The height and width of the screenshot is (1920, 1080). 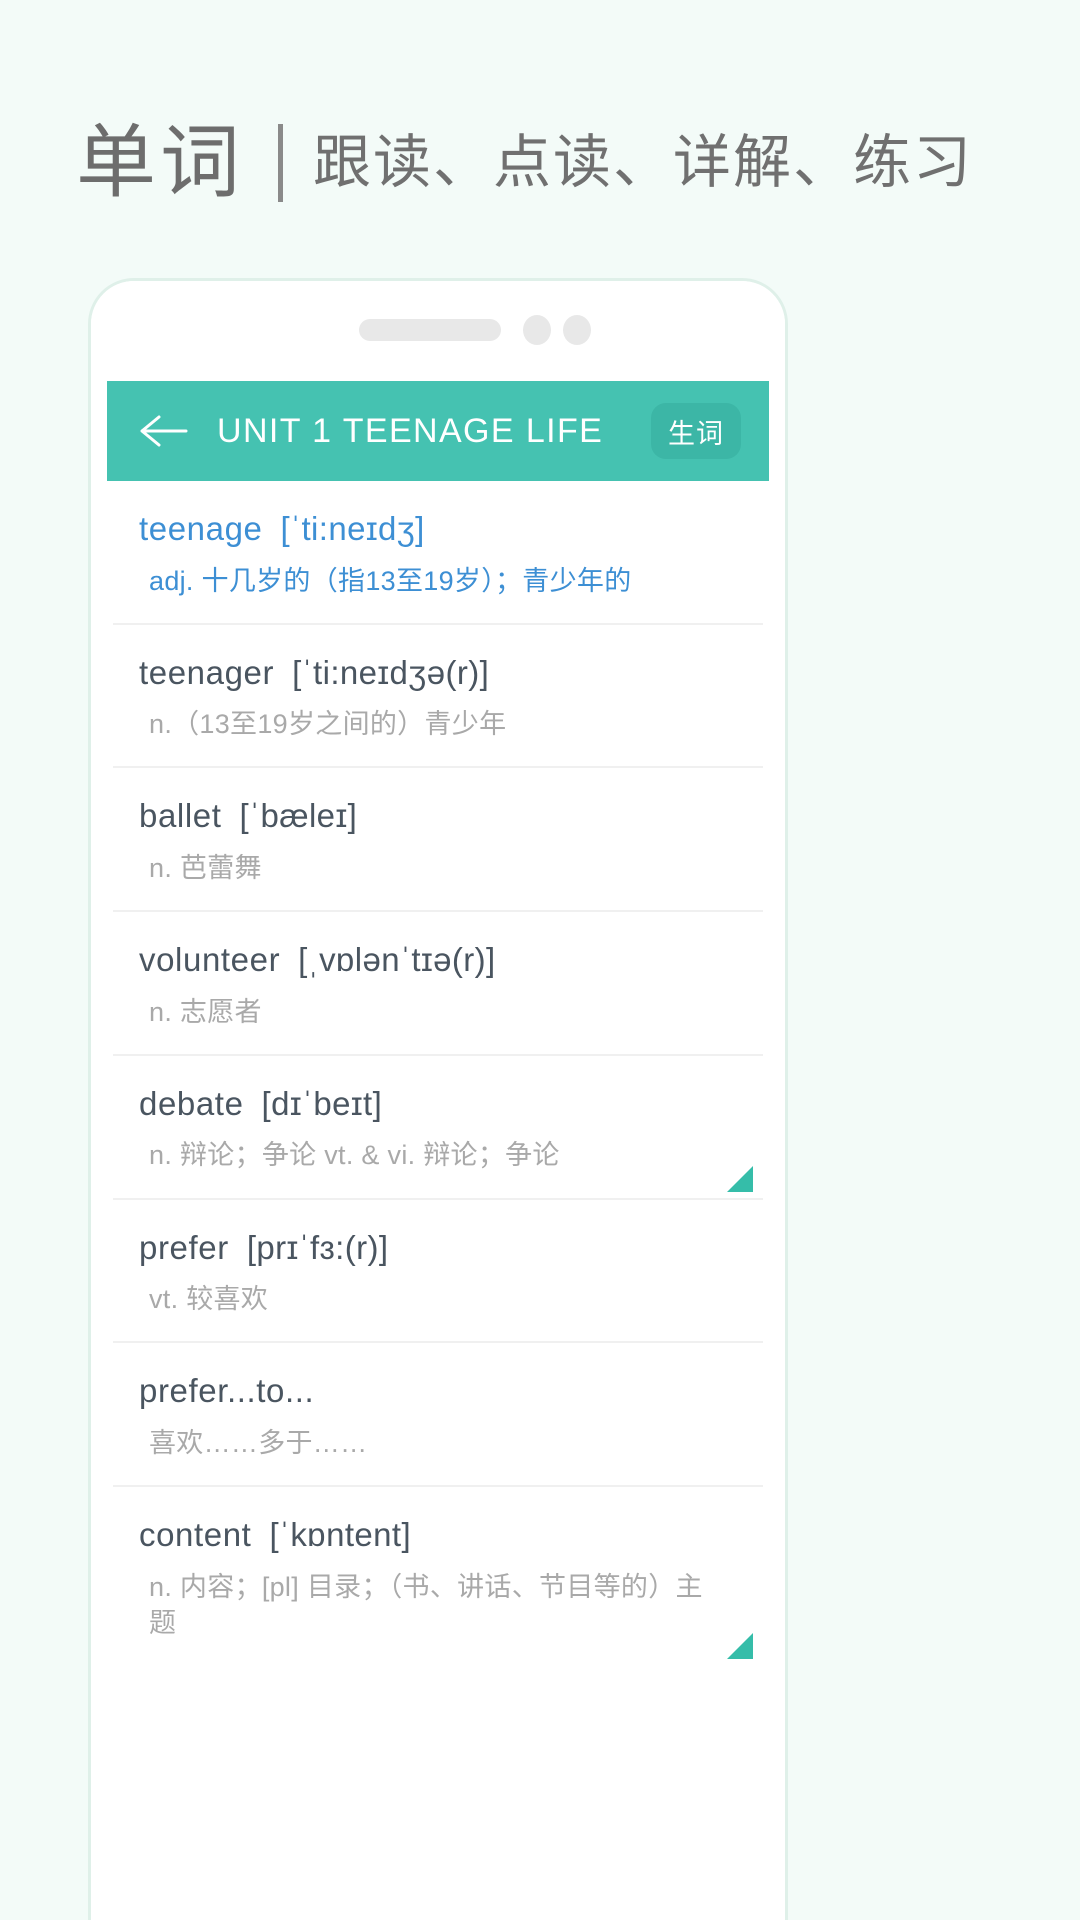 I want to click on word-headword-line: teenager [ˈti:neɪdʒə(r)], so click(x=431, y=673).